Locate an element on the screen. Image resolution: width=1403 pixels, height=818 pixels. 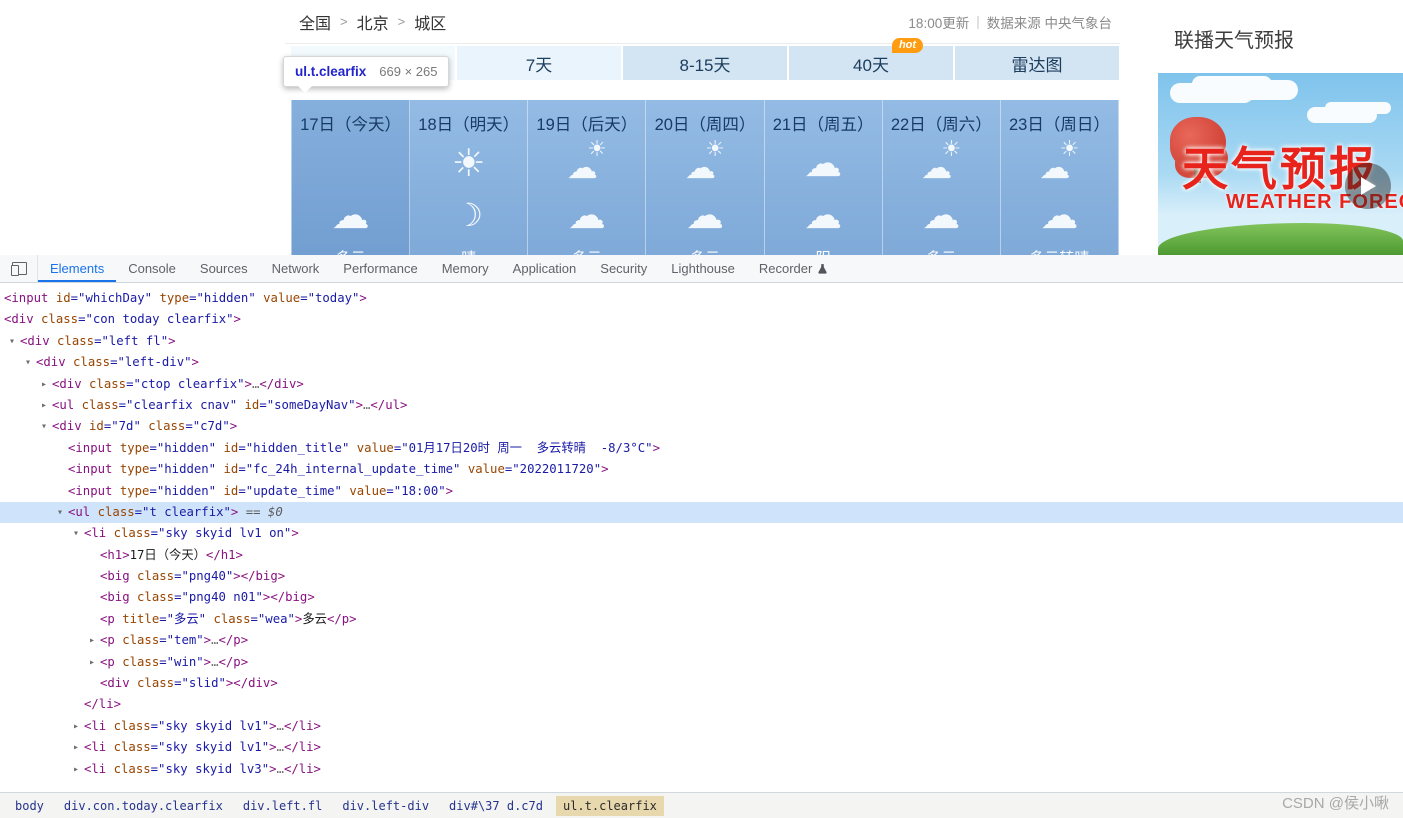
broadcast-panel: 联播天气预报 天气预报 WEATHER FOREC is located at coordinates (1280, 127).